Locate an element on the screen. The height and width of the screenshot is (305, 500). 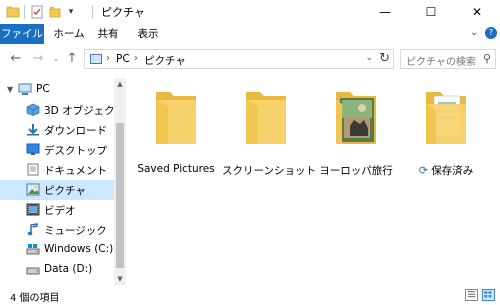
search-placeholder: ピクチャの検索 is located at coordinates (441, 62).